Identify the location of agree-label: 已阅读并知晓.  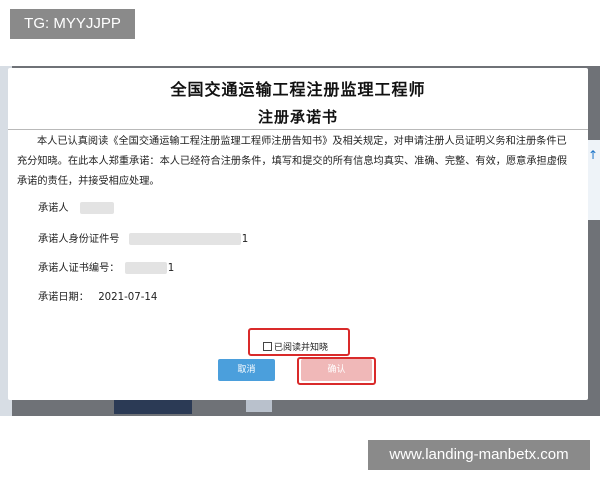
(301, 348).